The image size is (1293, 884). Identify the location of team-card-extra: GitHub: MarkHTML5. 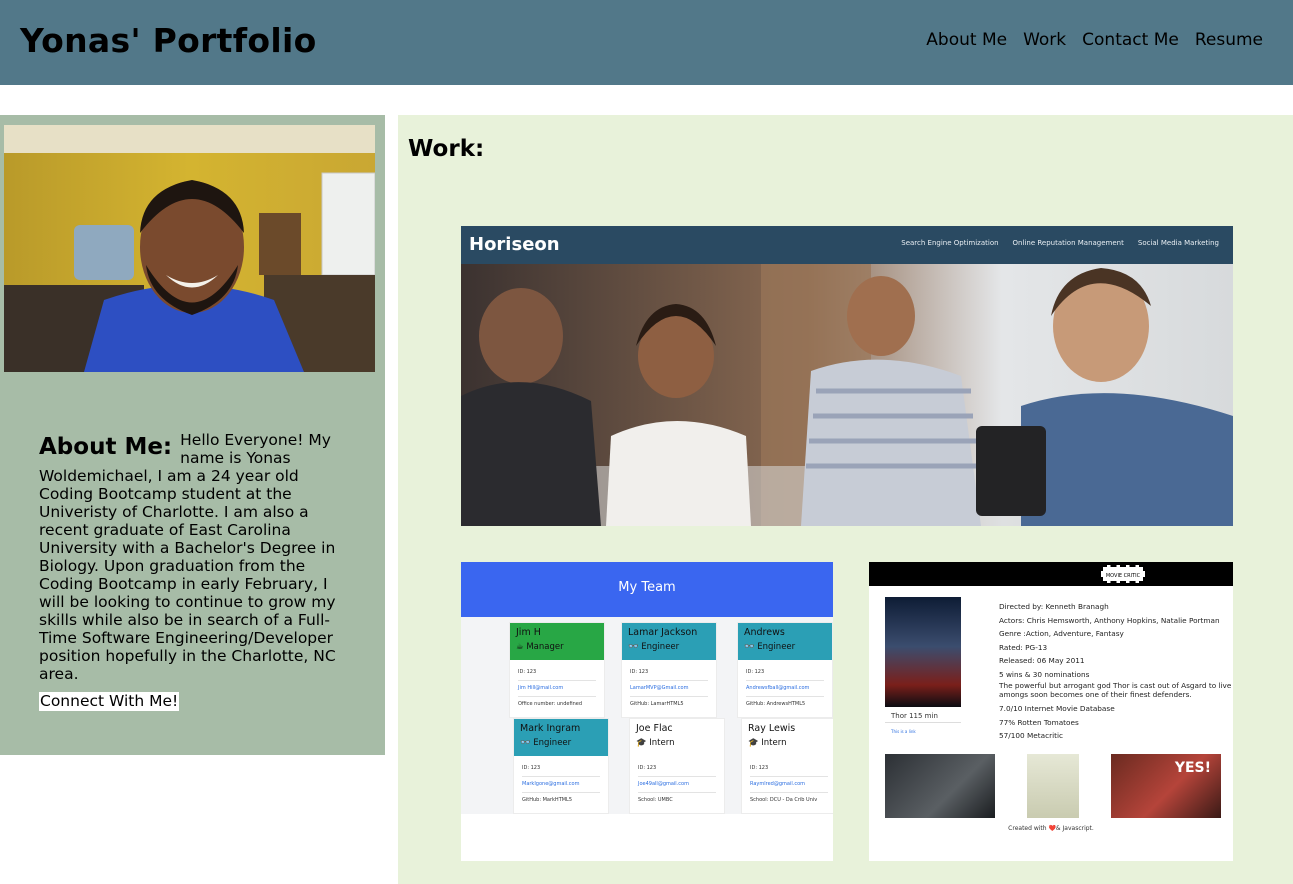
(547, 800).